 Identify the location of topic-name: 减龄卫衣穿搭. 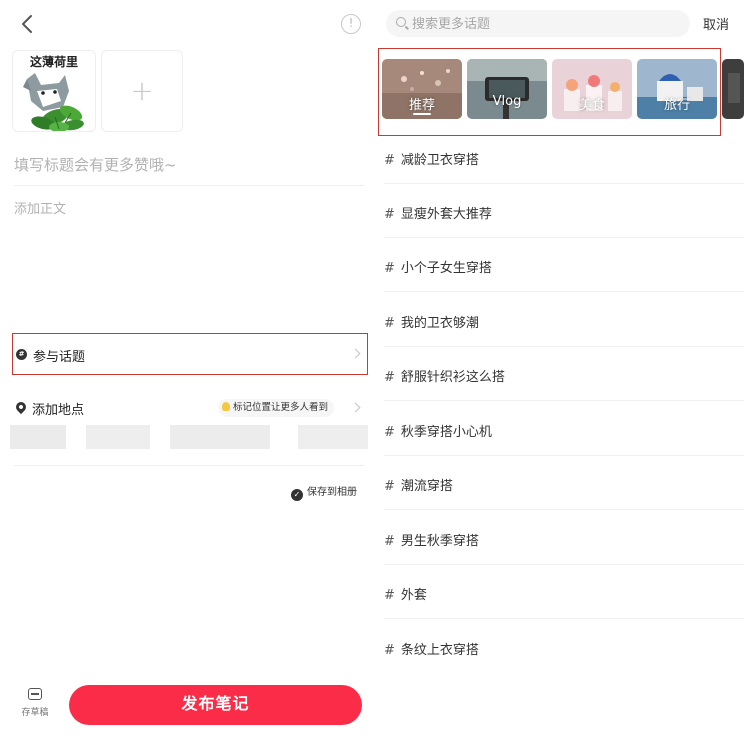
(439, 160).